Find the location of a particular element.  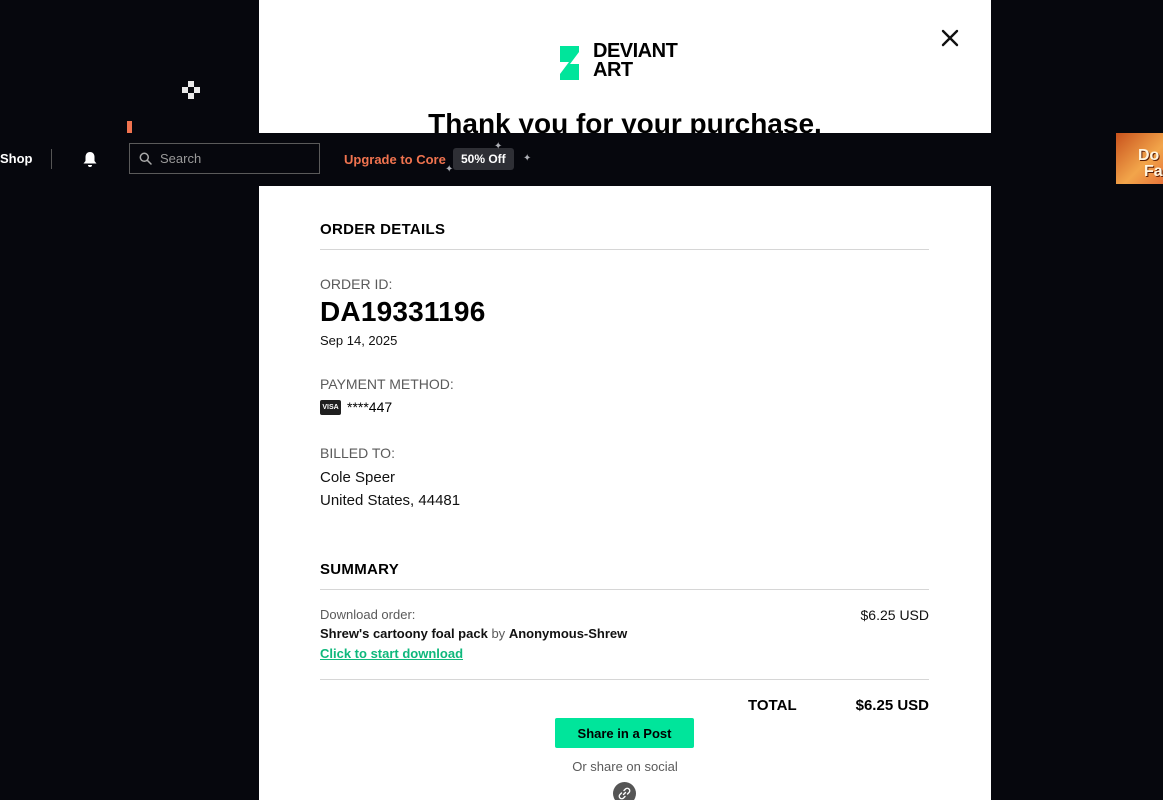

item-author: Anonymous-Shrew is located at coordinates (568, 633).